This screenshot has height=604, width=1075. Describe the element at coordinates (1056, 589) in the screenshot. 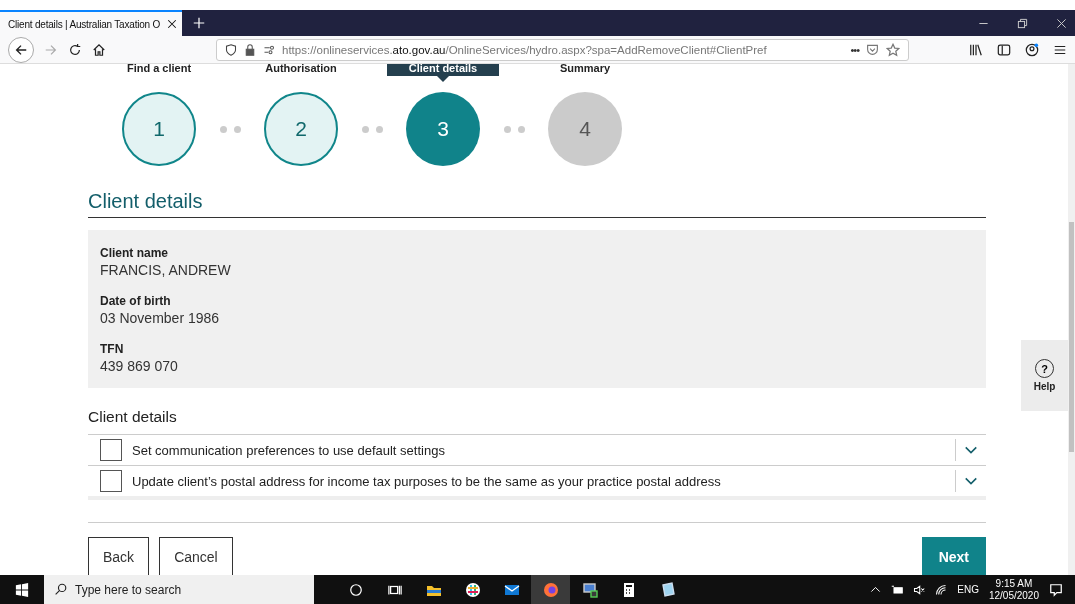

I see `notification-icon` at that location.